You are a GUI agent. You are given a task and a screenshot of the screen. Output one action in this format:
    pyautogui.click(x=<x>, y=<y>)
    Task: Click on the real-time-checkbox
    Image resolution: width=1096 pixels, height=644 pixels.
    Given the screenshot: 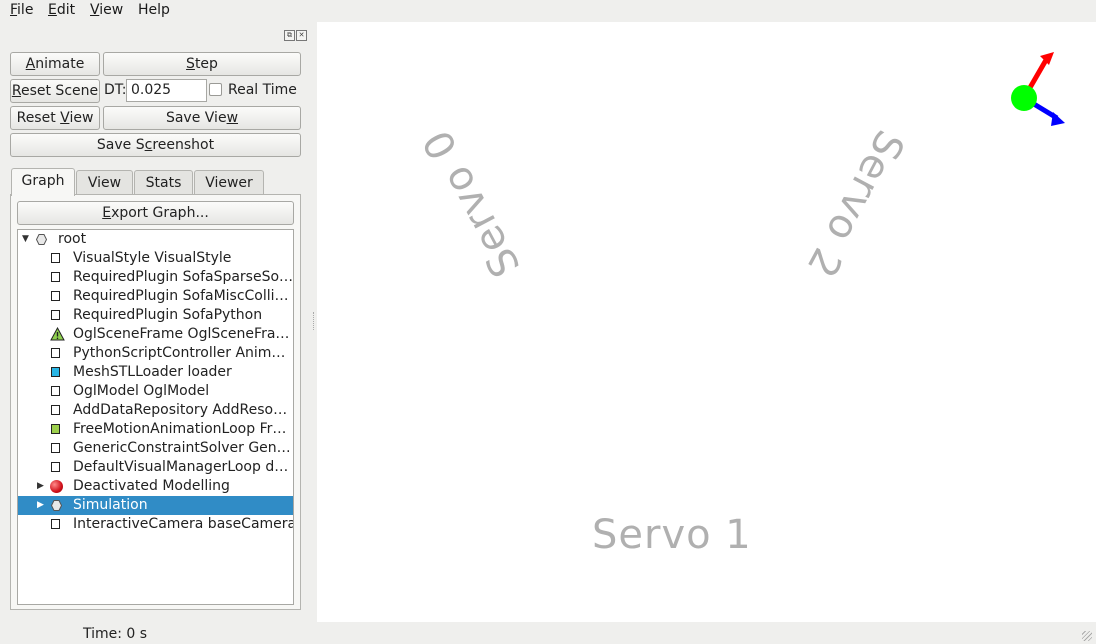 What is the action you would take?
    pyautogui.click(x=215, y=89)
    